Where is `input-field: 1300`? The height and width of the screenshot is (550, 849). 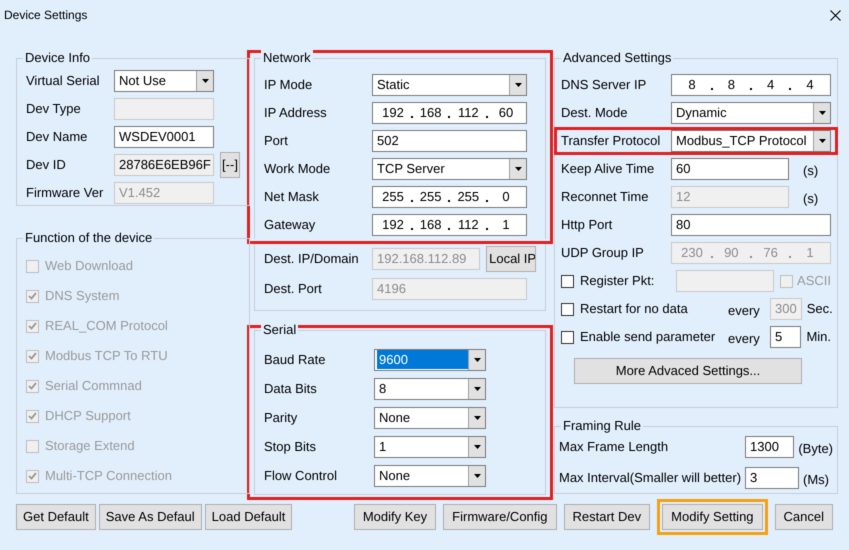
input-field: 1300 is located at coordinates (769, 447).